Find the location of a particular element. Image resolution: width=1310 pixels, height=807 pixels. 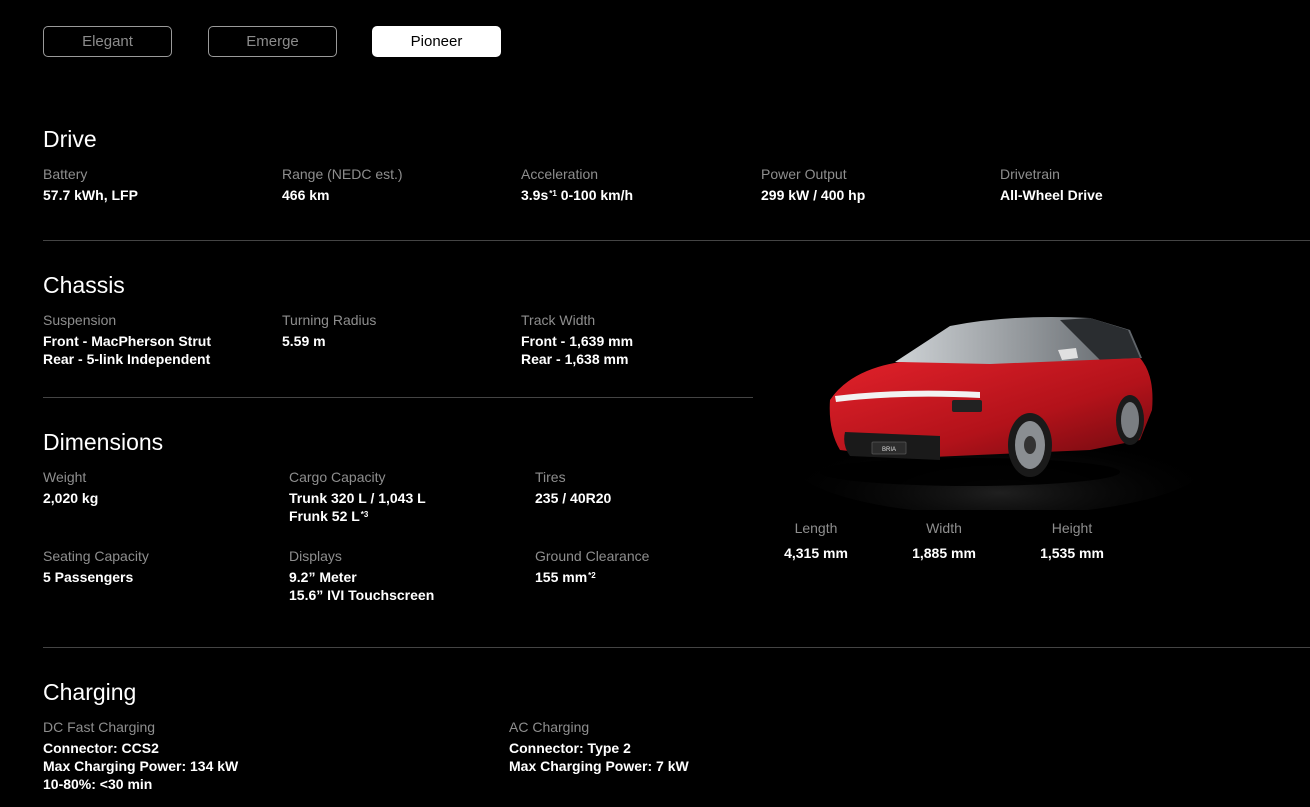

seating-value: 5 Passengers is located at coordinates (88, 577).